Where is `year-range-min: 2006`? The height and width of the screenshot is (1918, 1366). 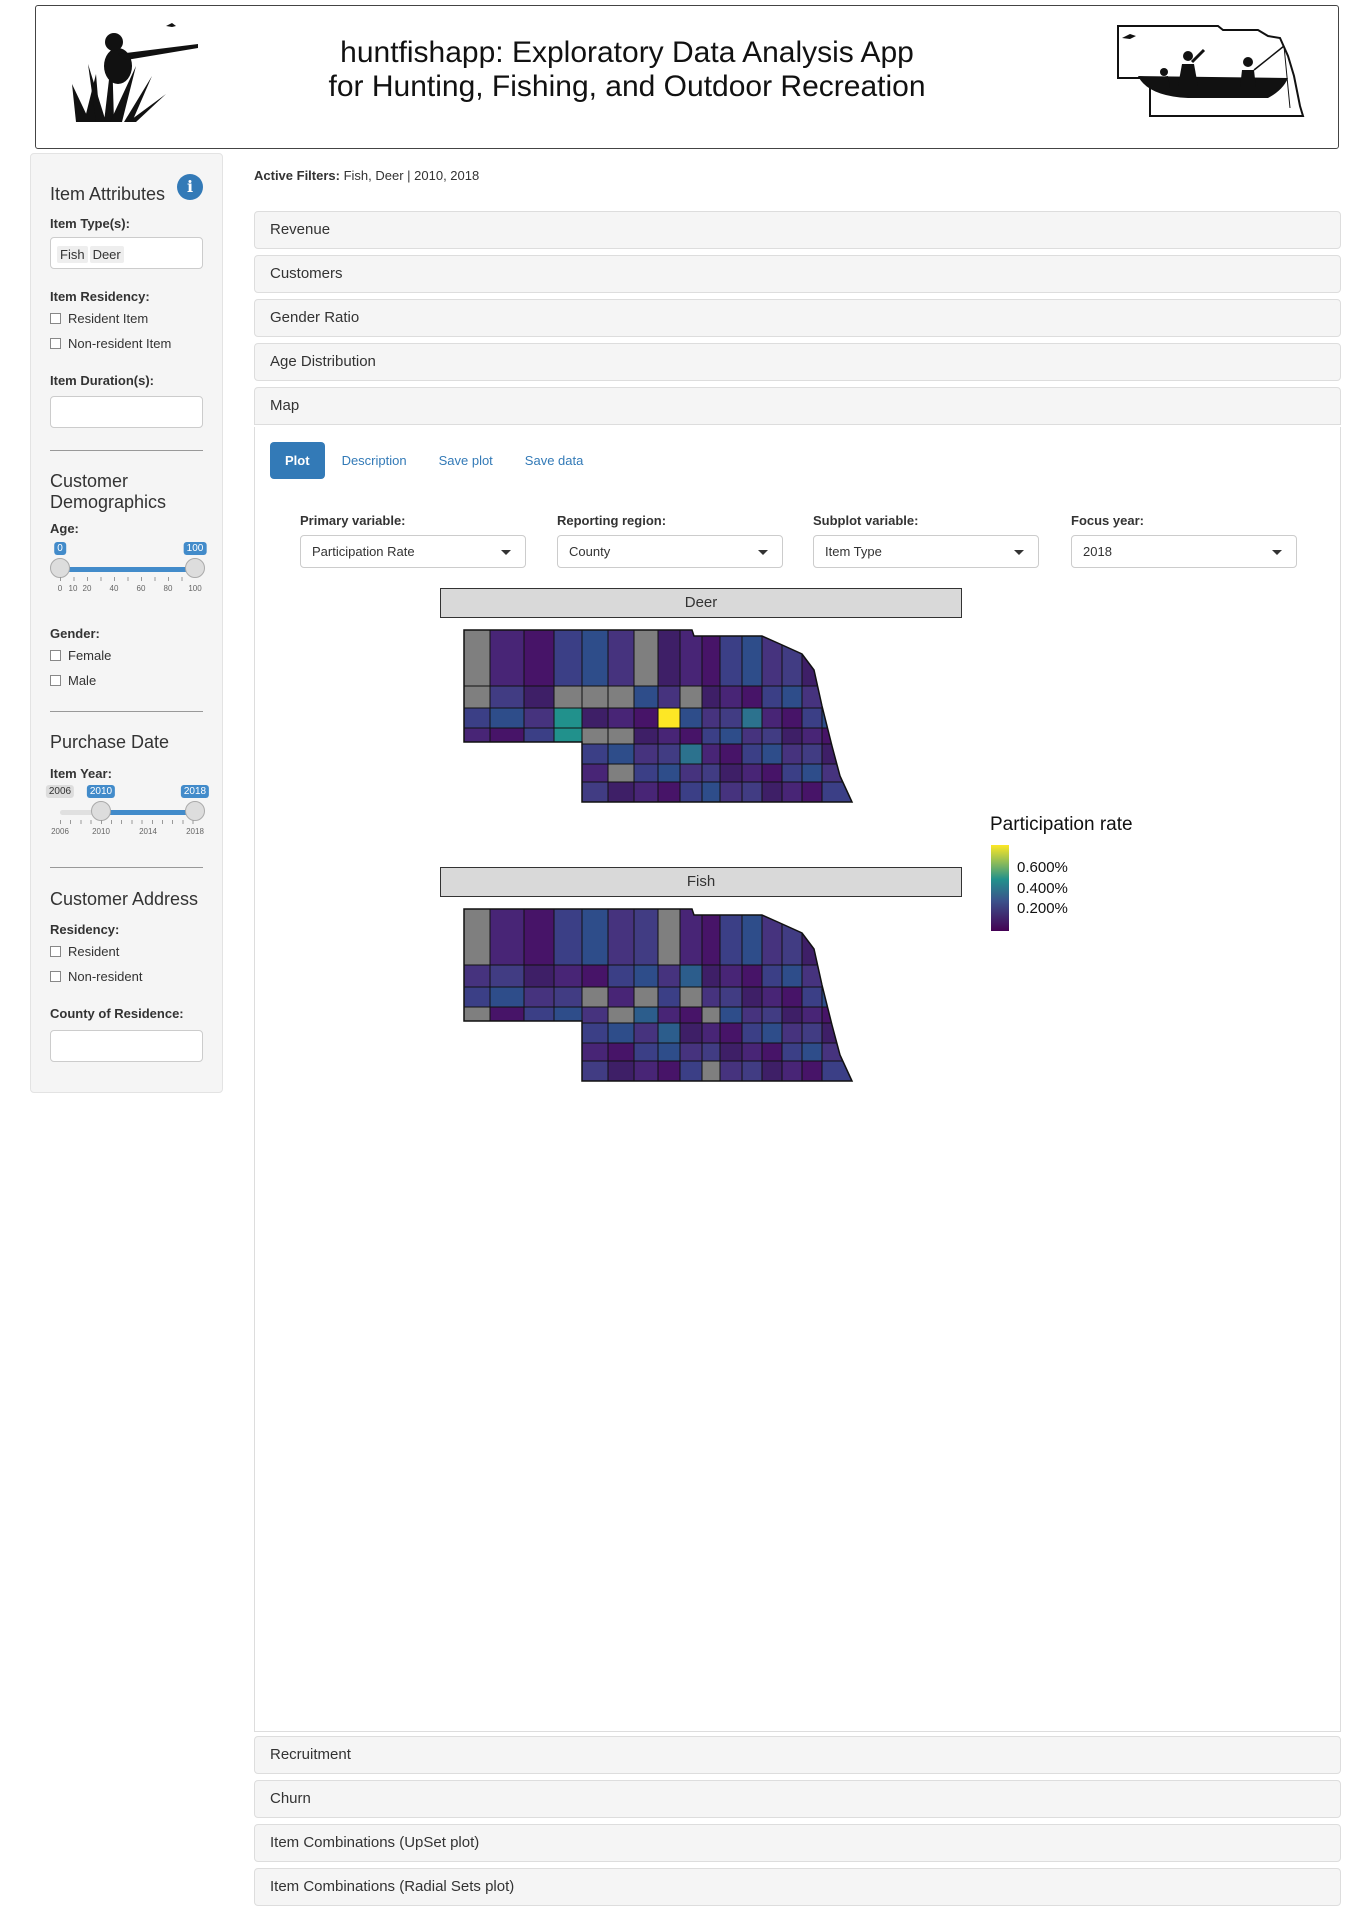
year-range-min: 2006 is located at coordinates (60, 791).